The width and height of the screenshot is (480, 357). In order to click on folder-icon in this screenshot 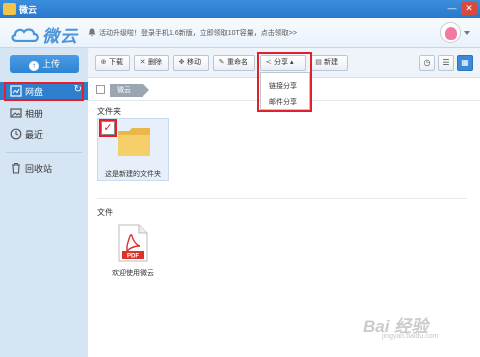, I will do `click(134, 142)`.